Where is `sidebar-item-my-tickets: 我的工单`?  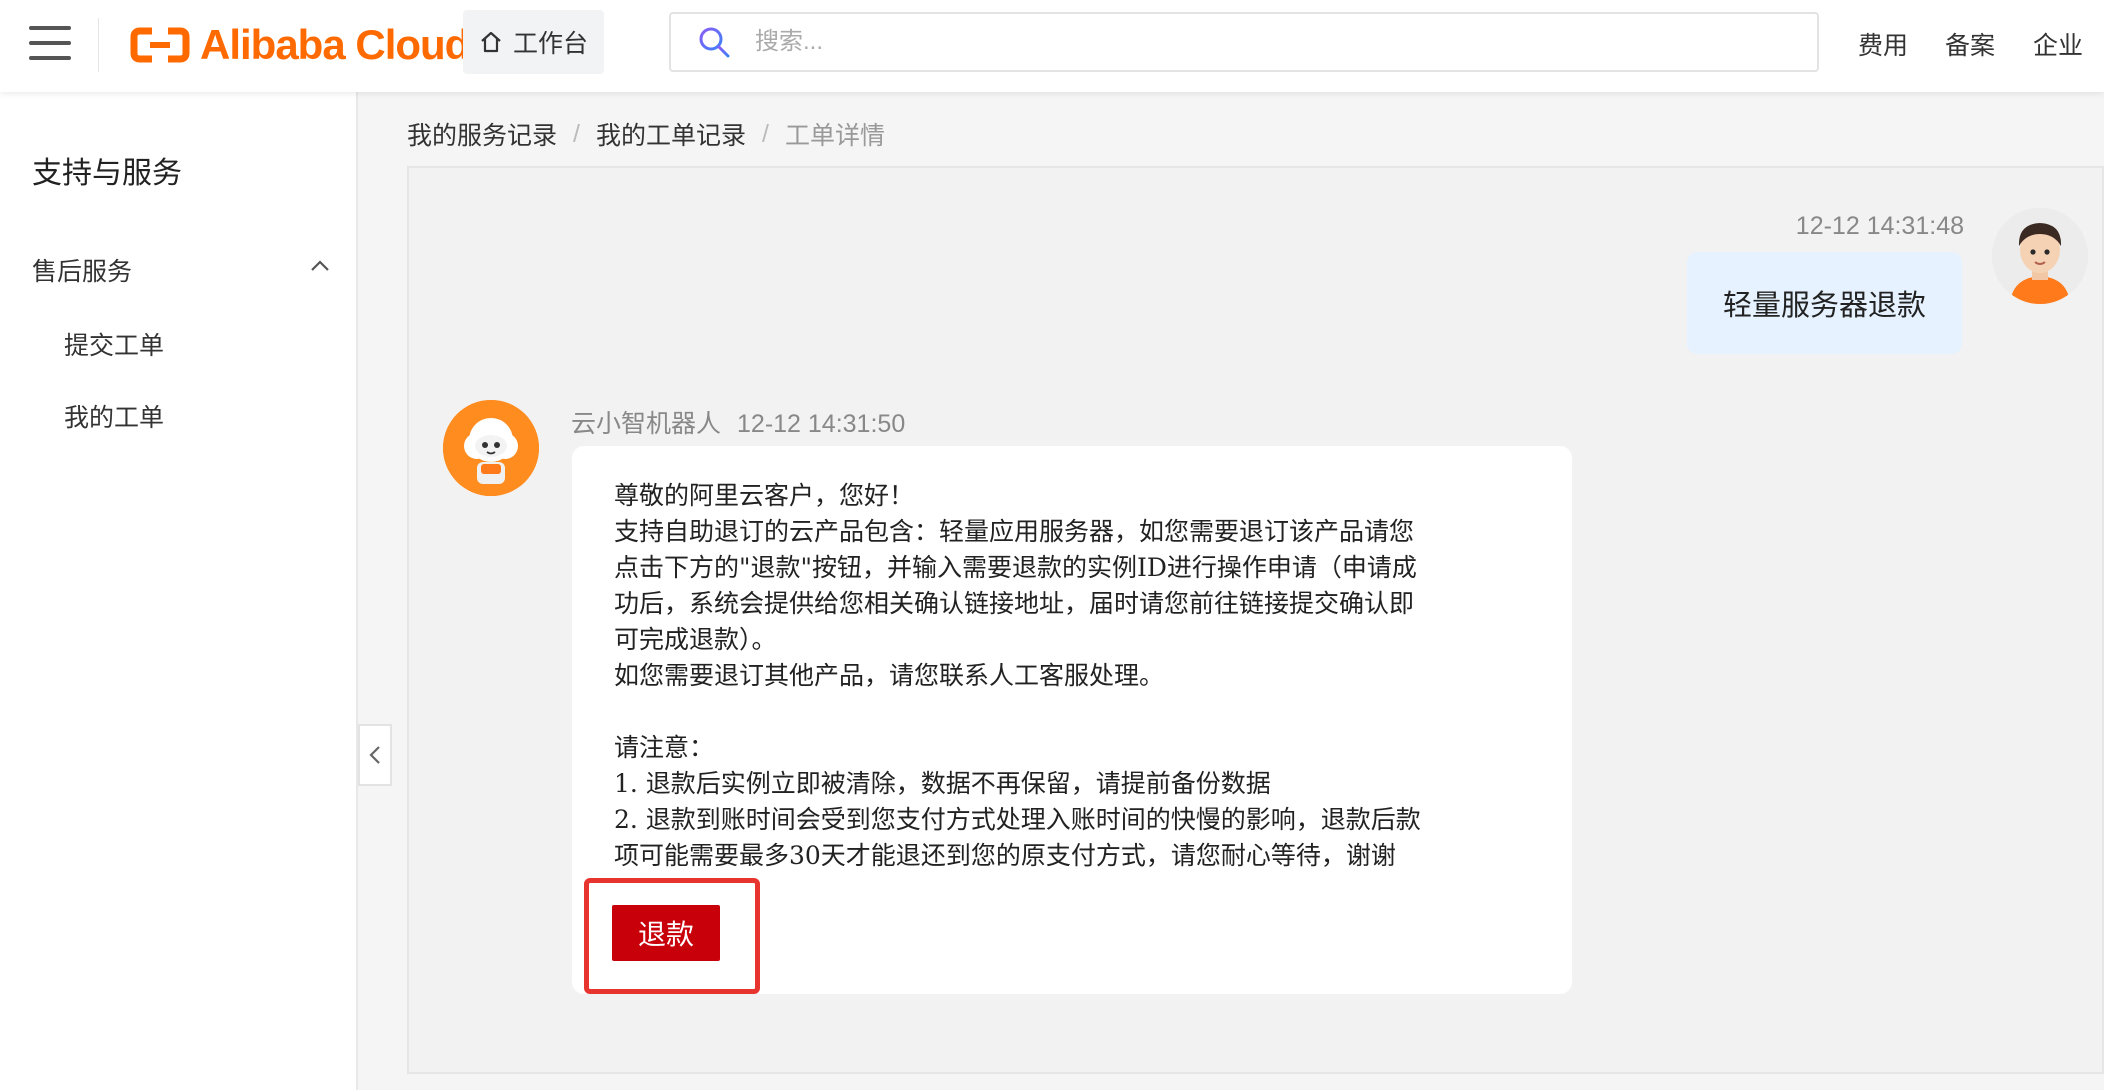
sidebar-item-my-tickets: 我的工单 is located at coordinates (114, 416).